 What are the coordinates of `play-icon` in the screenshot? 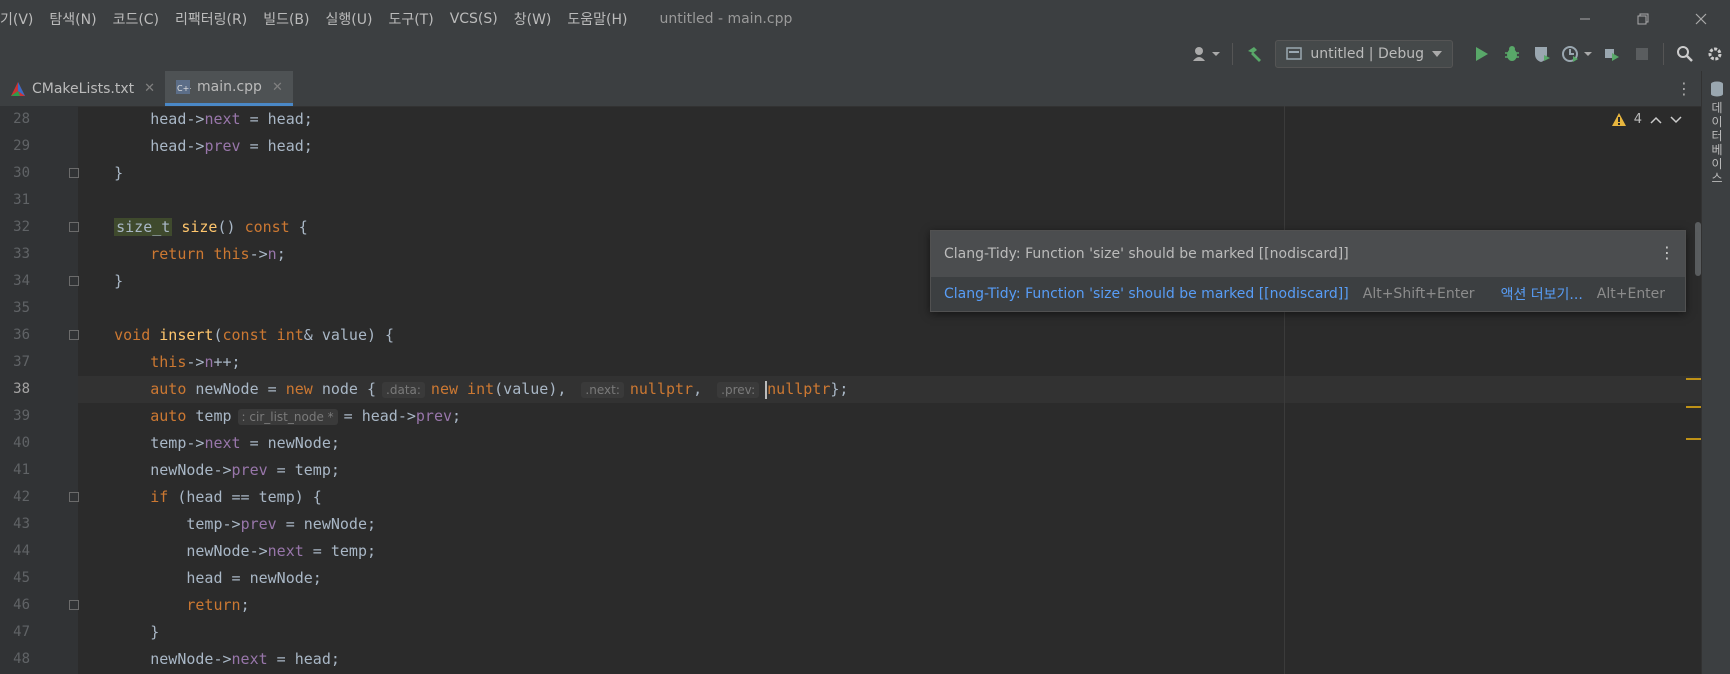 It's located at (1482, 54).